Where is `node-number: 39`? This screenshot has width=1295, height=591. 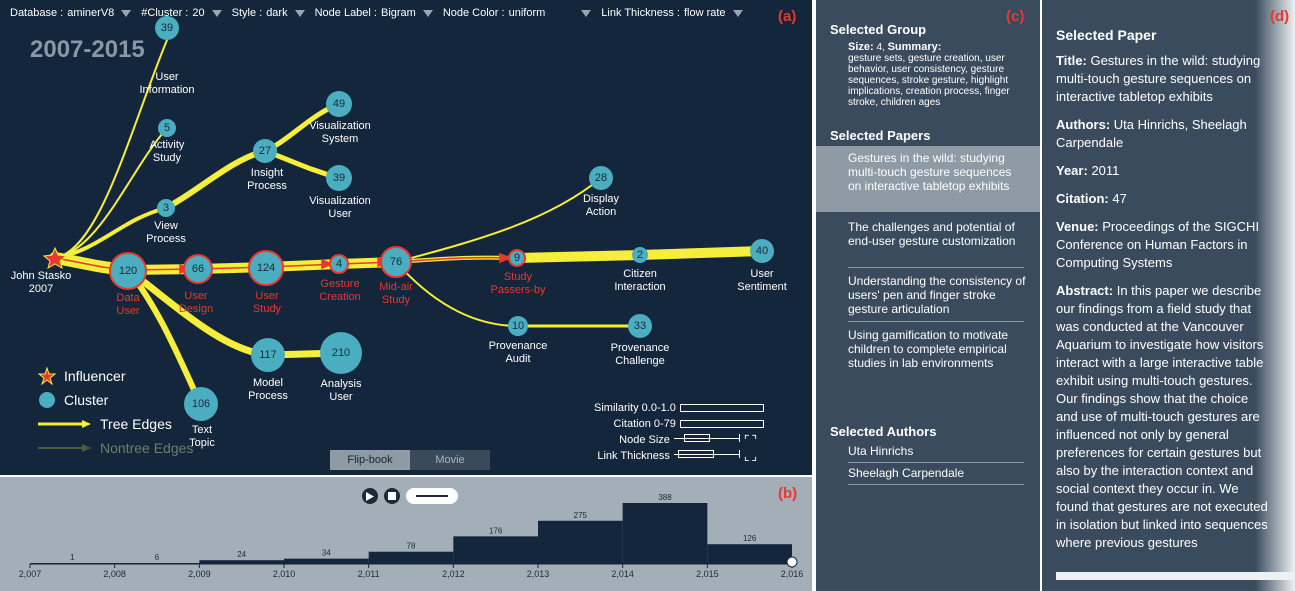 node-number: 39 is located at coordinates (339, 178).